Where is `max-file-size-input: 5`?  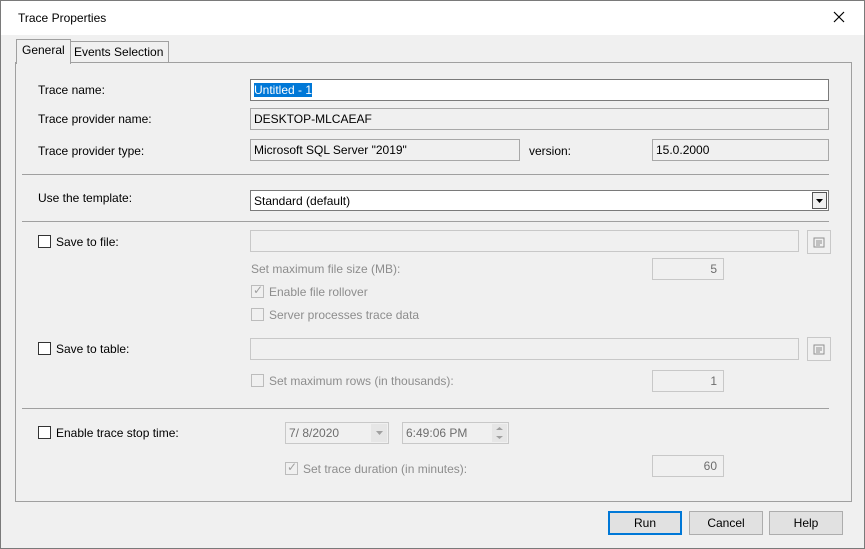
max-file-size-input: 5 is located at coordinates (688, 269).